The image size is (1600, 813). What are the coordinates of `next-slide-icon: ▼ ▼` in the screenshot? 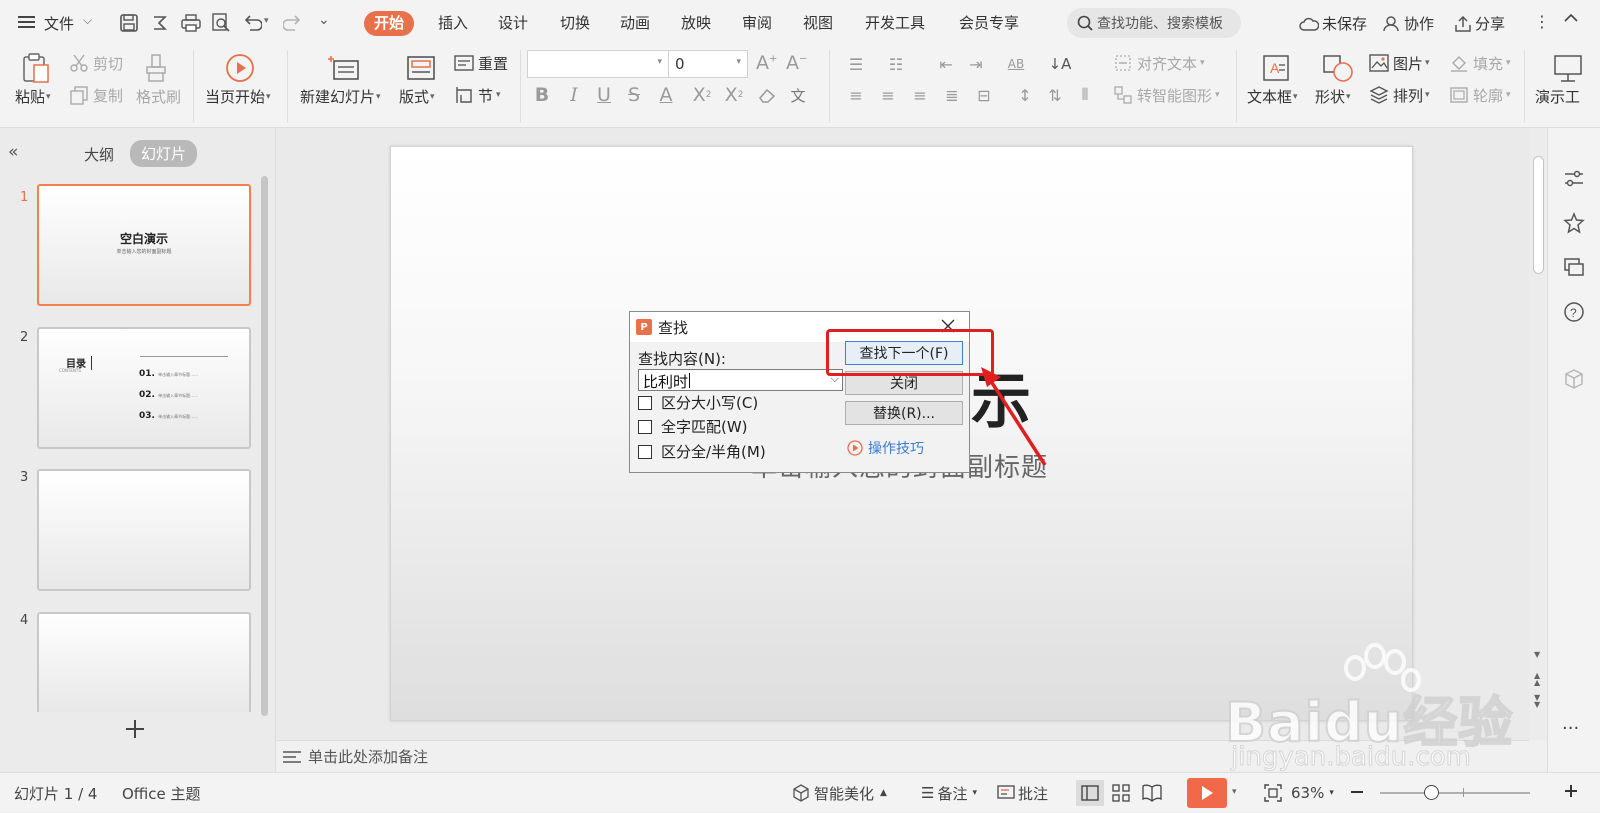 It's located at (1537, 701).